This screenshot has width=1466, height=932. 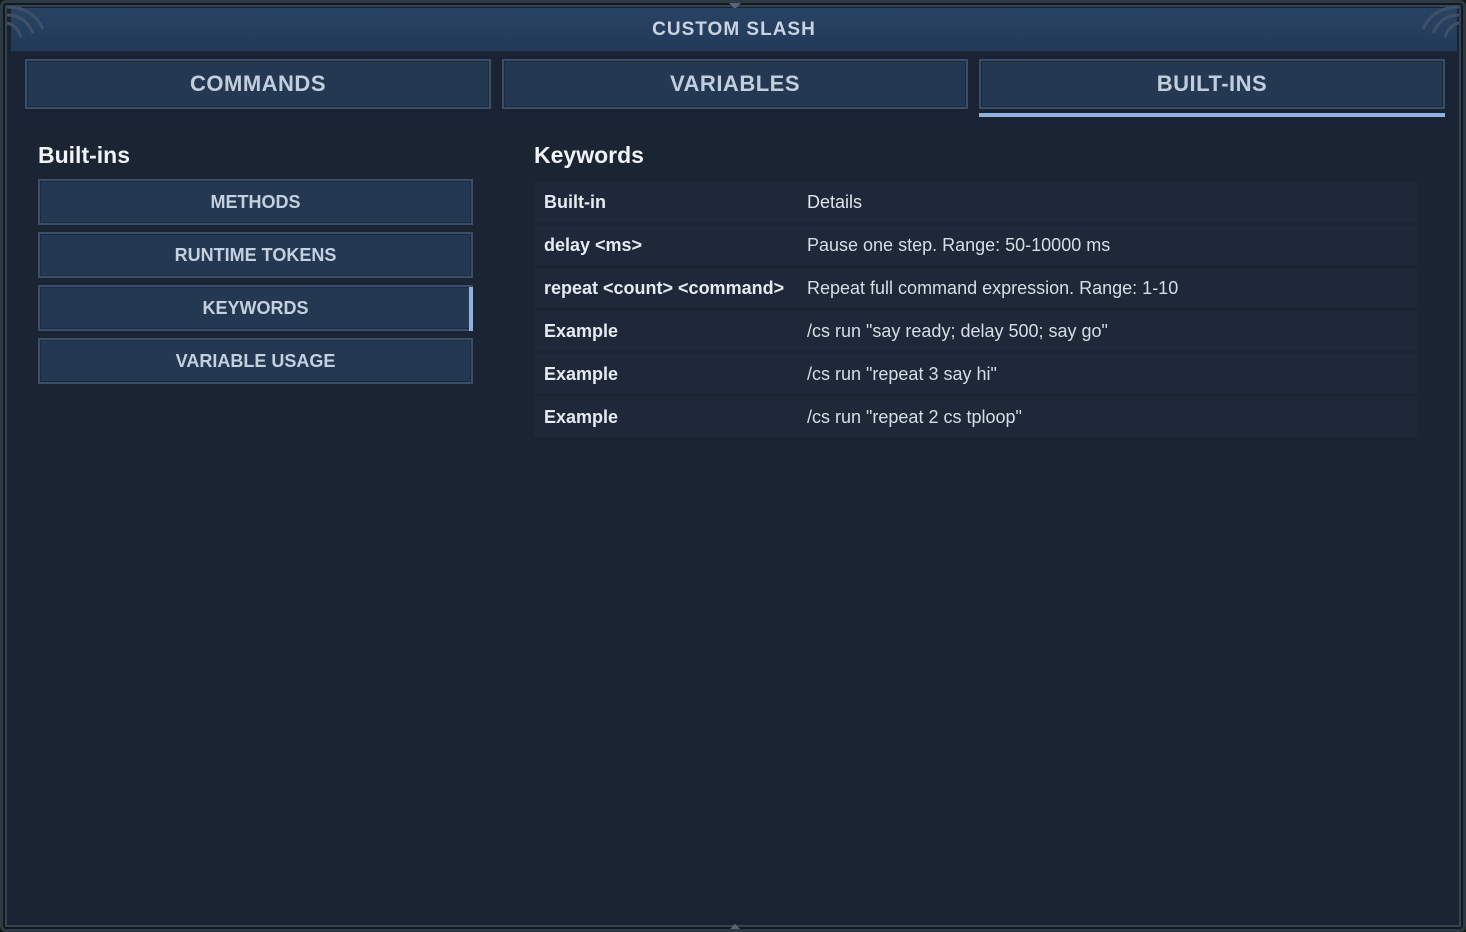 I want to click on tab-built-ins: BUILT-INS, so click(x=1212, y=88).